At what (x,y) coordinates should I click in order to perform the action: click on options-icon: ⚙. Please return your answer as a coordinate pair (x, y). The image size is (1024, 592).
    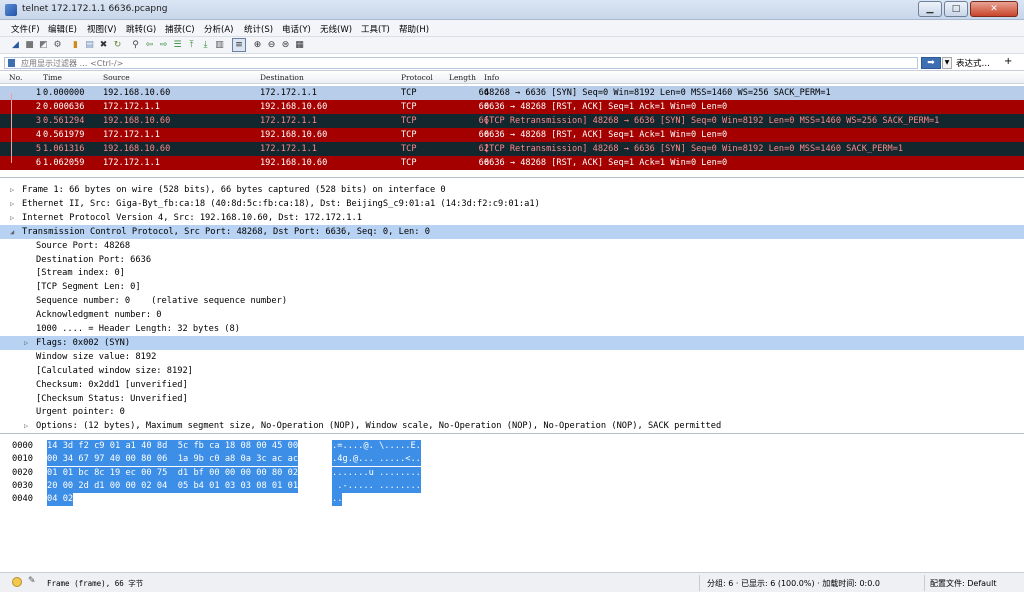
    Looking at the image, I should click on (57, 45).